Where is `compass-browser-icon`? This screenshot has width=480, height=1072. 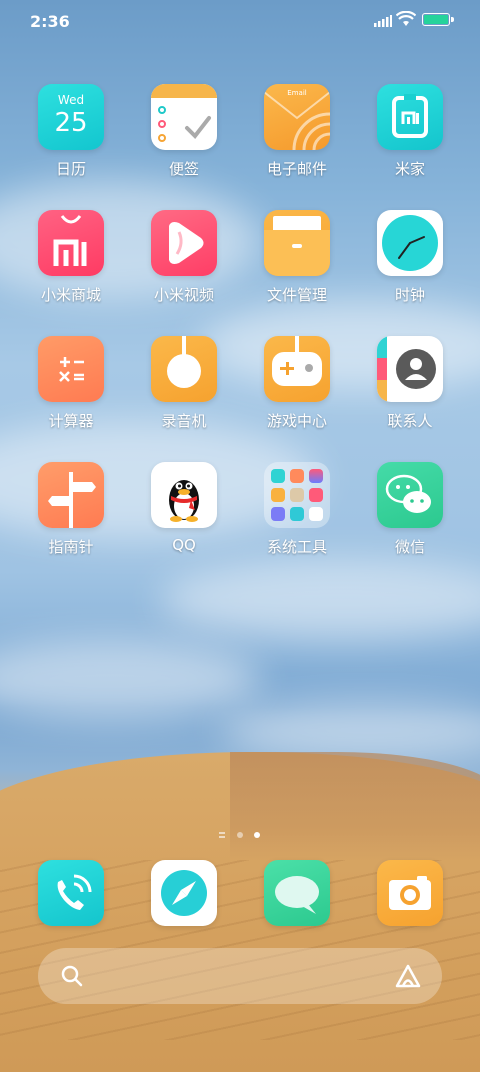 compass-browser-icon is located at coordinates (184, 893).